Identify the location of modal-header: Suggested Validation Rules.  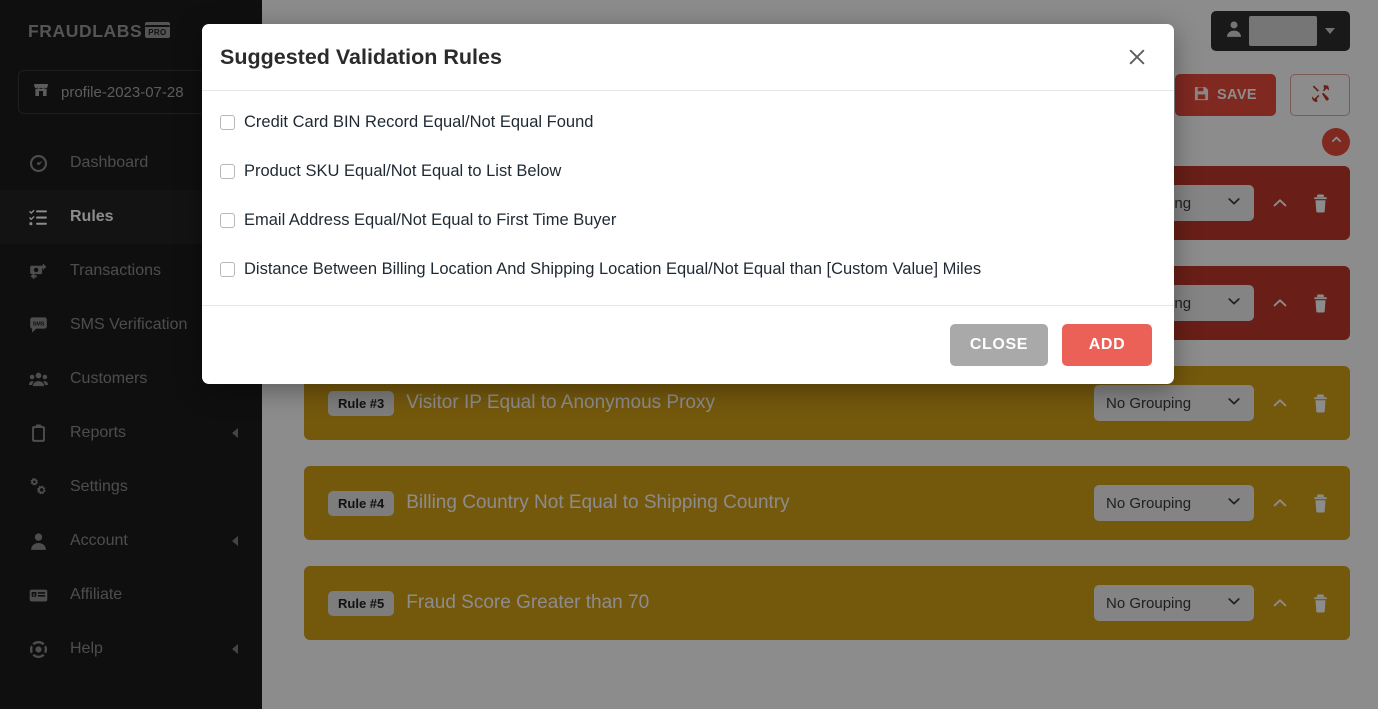
(688, 57).